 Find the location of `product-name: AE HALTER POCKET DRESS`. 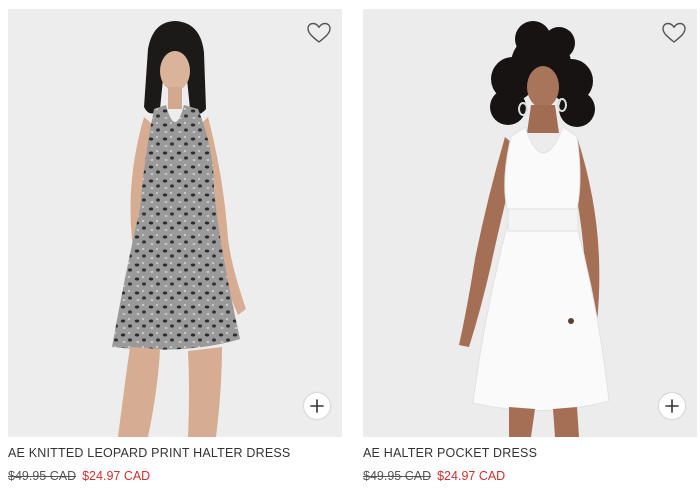

product-name: AE HALTER POCKET DRESS is located at coordinates (530, 453).